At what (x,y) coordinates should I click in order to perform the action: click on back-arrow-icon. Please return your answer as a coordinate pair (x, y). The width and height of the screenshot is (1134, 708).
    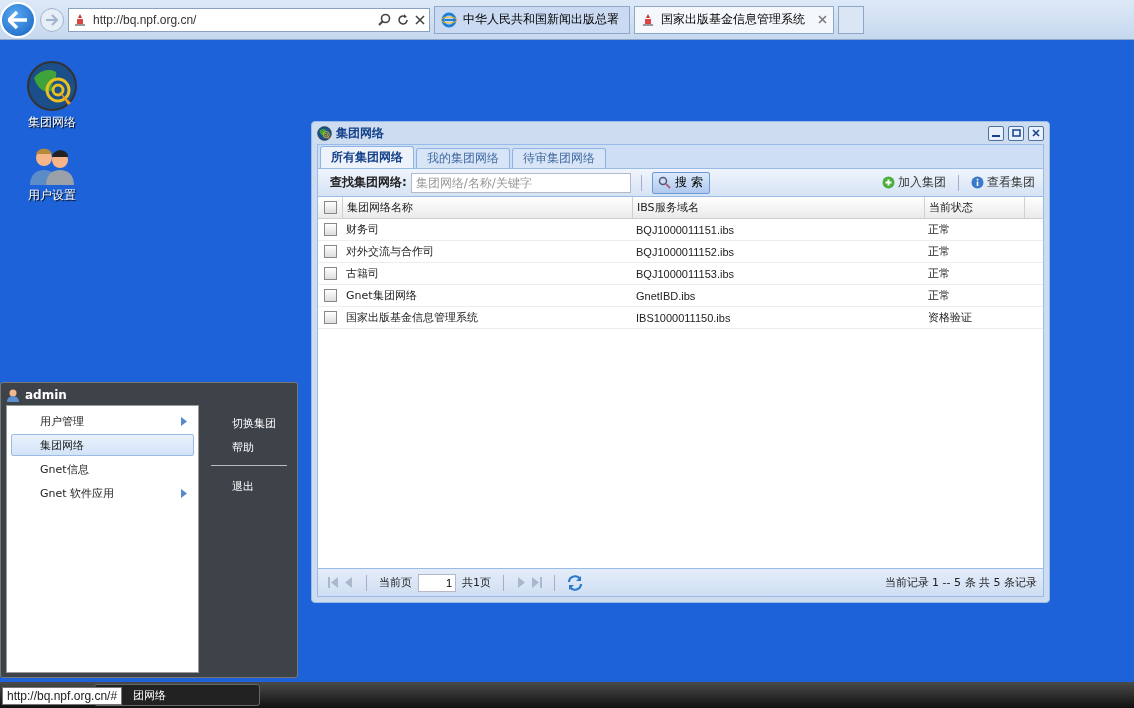
    Looking at the image, I should click on (18, 19).